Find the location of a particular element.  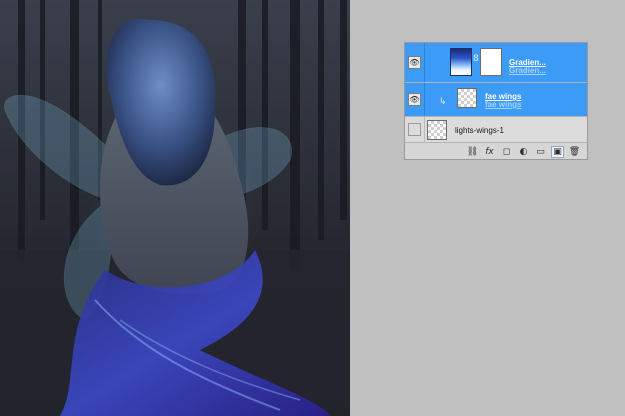

clipping-arrow-icon: ↳ is located at coordinates (443, 102).